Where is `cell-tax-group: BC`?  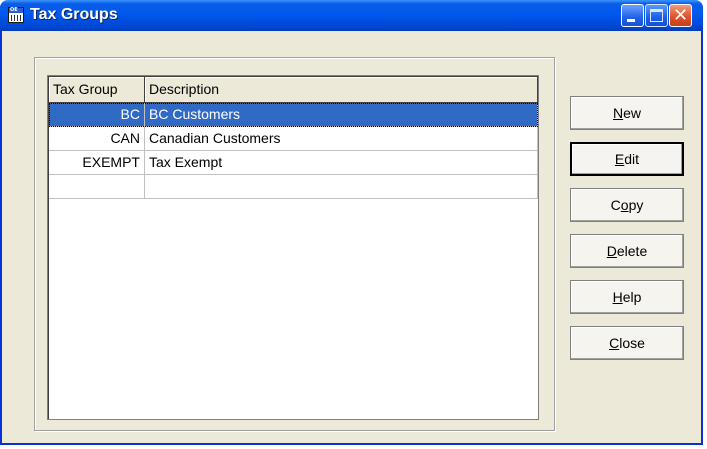
cell-tax-group: BC is located at coordinates (97, 115).